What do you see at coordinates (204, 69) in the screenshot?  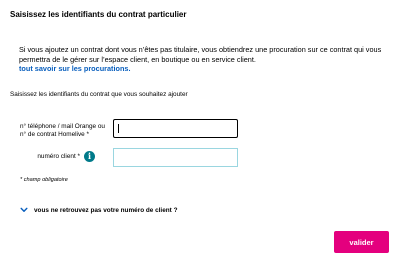 I see `procuration-link: tout savoir sur les procurations.` at bounding box center [204, 69].